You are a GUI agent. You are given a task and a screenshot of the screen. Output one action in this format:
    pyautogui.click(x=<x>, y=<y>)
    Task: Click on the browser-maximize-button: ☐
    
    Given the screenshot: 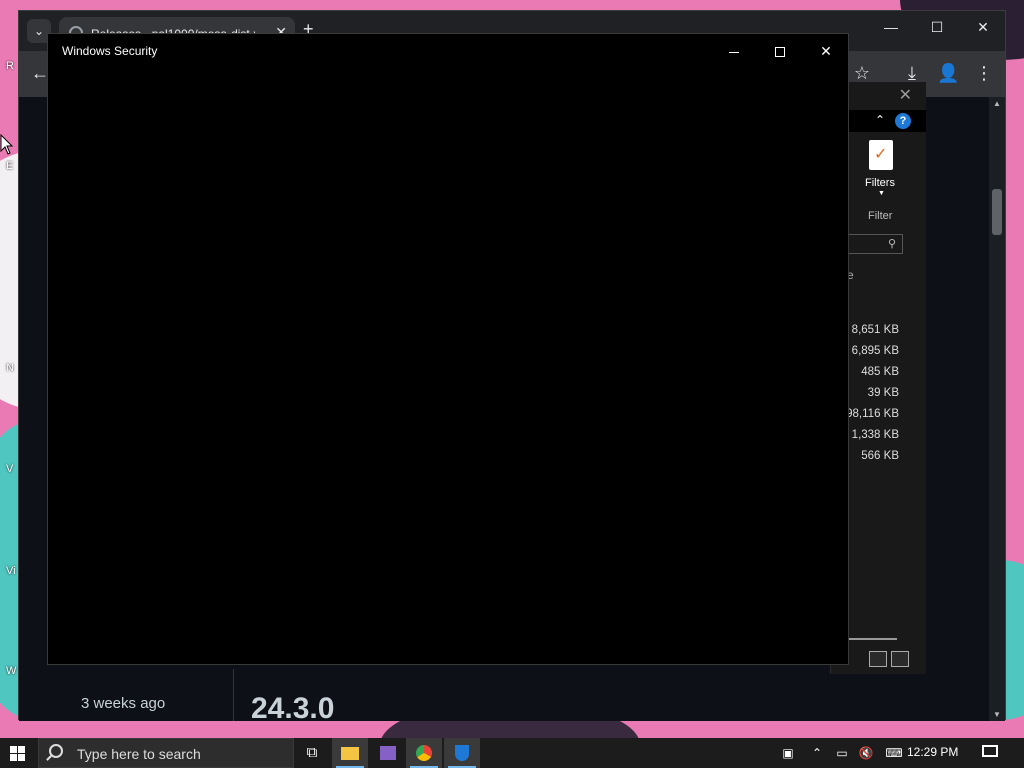 What is the action you would take?
    pyautogui.click(x=937, y=27)
    